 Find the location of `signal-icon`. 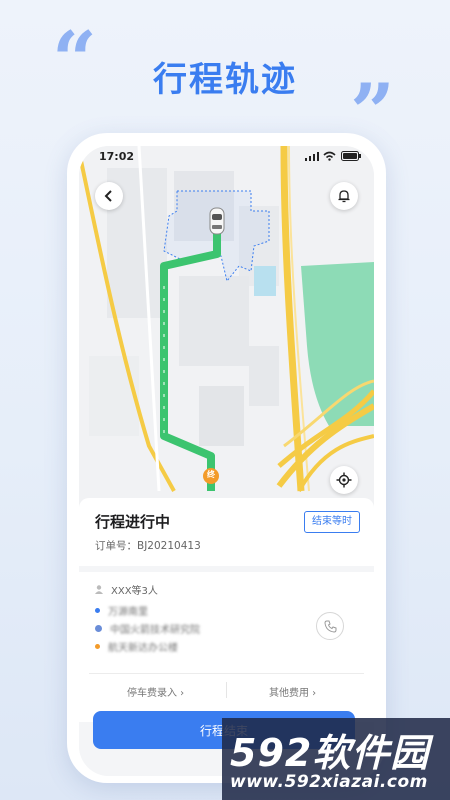

signal-icon is located at coordinates (312, 156).